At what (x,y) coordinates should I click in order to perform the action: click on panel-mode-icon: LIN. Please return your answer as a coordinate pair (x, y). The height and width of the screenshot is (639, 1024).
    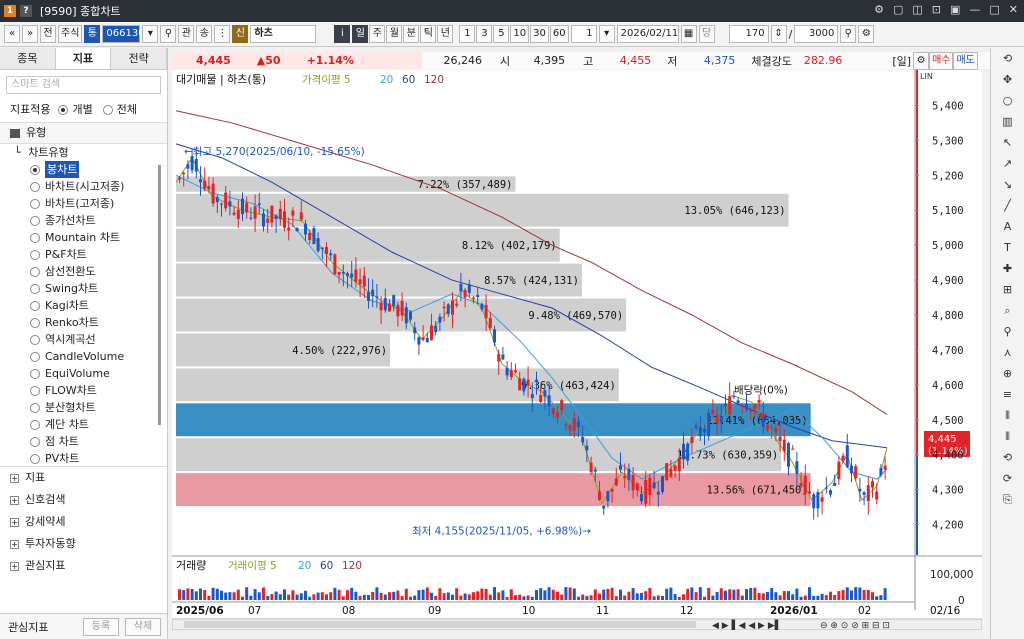
    Looking at the image, I should click on (926, 76).